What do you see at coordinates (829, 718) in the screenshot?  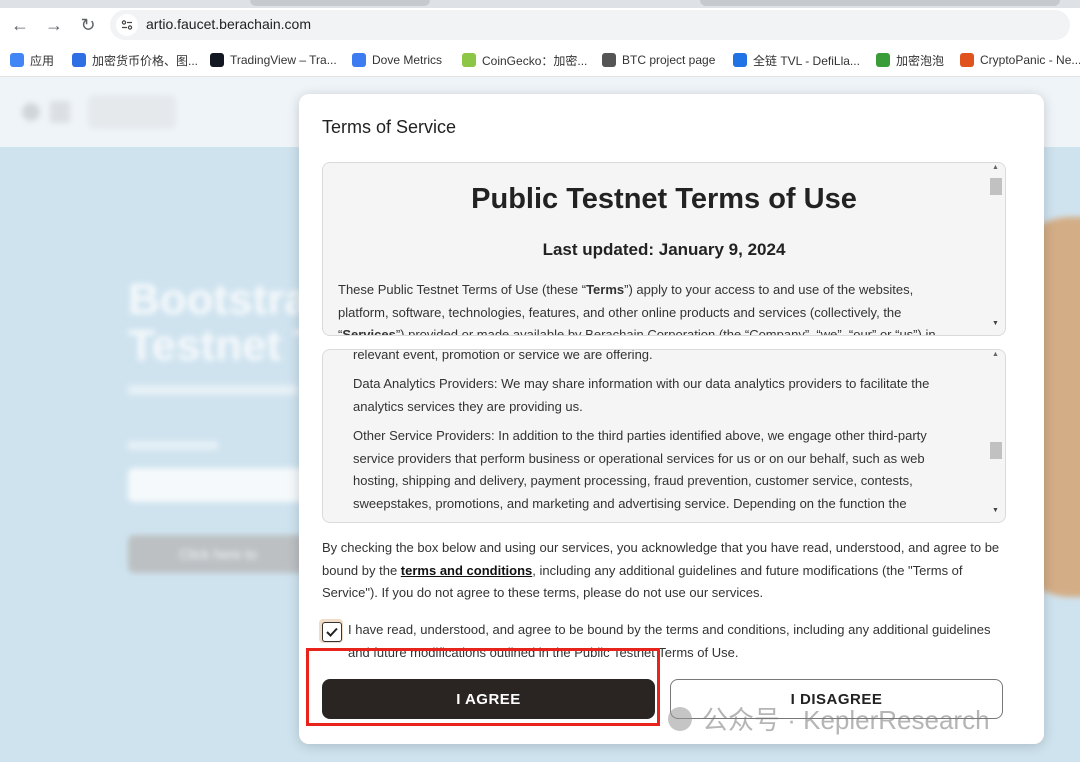 I see `watermark: 公众号 · KeplerResearch` at bounding box center [829, 718].